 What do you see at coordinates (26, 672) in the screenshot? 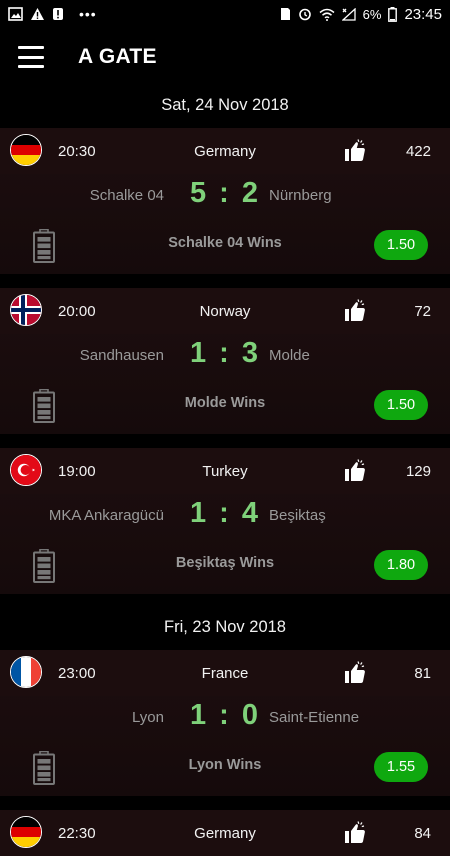
I see `france-flag-icon` at bounding box center [26, 672].